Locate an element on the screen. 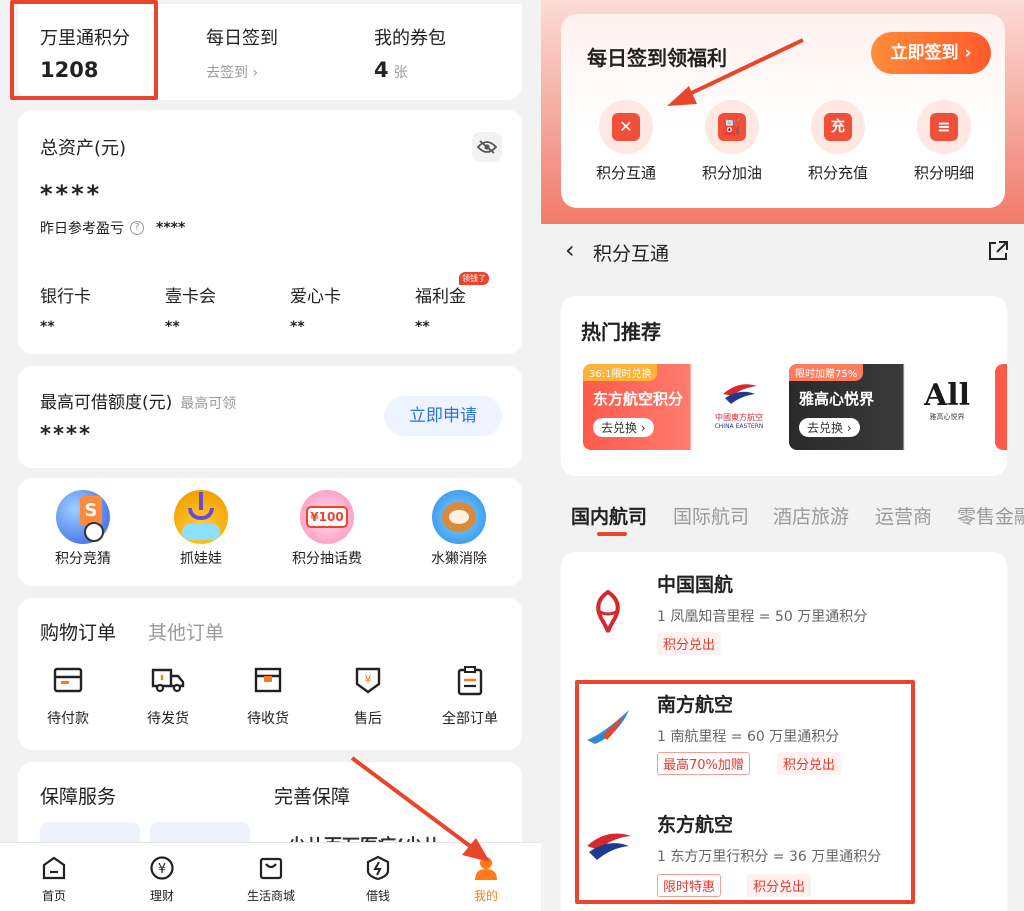 This screenshot has height=911, width=1024. hot-title: 热门推荐 is located at coordinates (621, 332).